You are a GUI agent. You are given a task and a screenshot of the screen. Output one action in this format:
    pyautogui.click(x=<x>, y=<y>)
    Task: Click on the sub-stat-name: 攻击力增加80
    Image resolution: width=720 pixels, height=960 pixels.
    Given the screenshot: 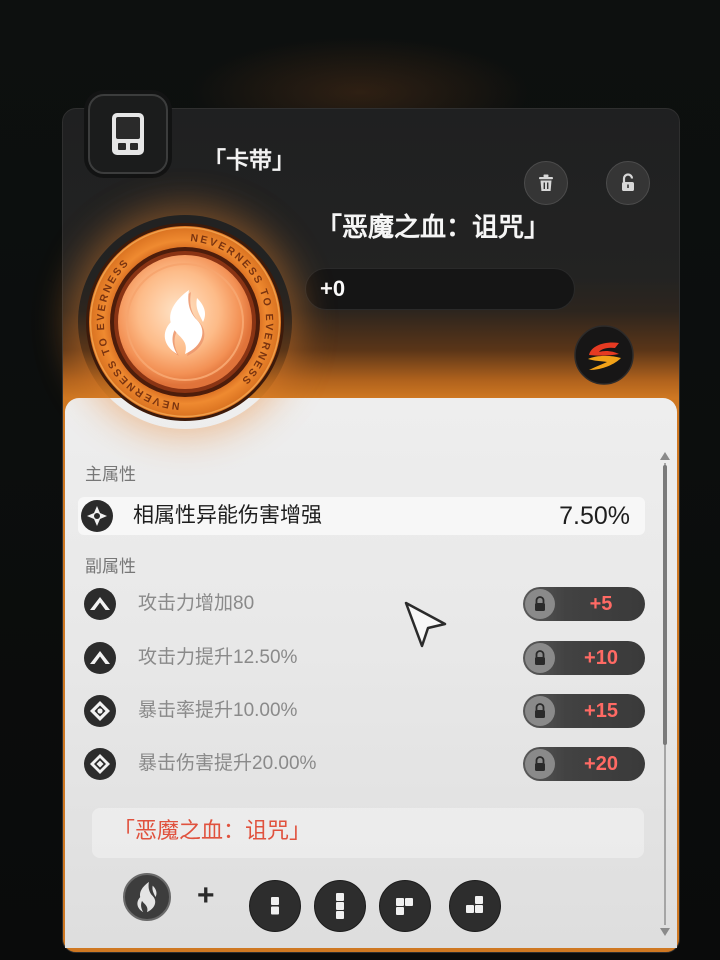 What is the action you would take?
    pyautogui.click(x=196, y=603)
    